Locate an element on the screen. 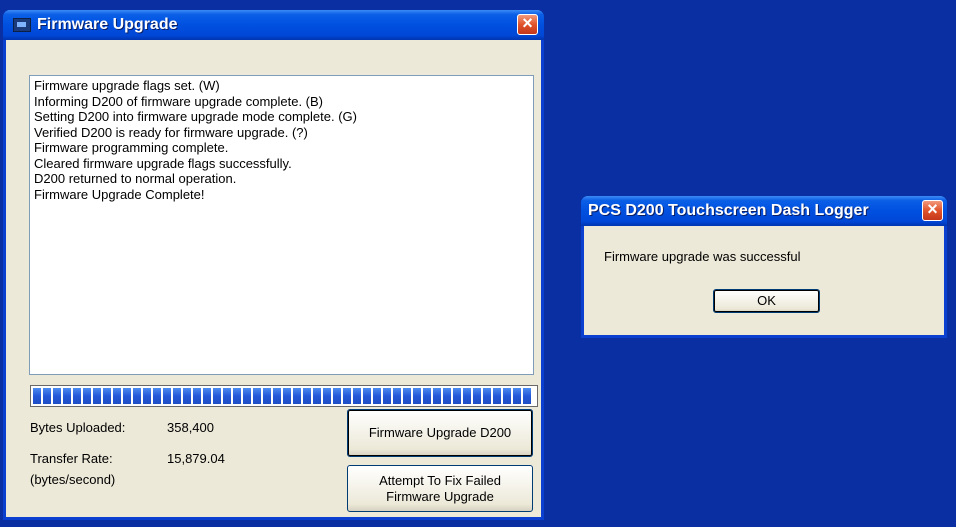  fix-failed-upgrade-button: Attempt To Fix Failed Firmware Upgrade is located at coordinates (440, 488).